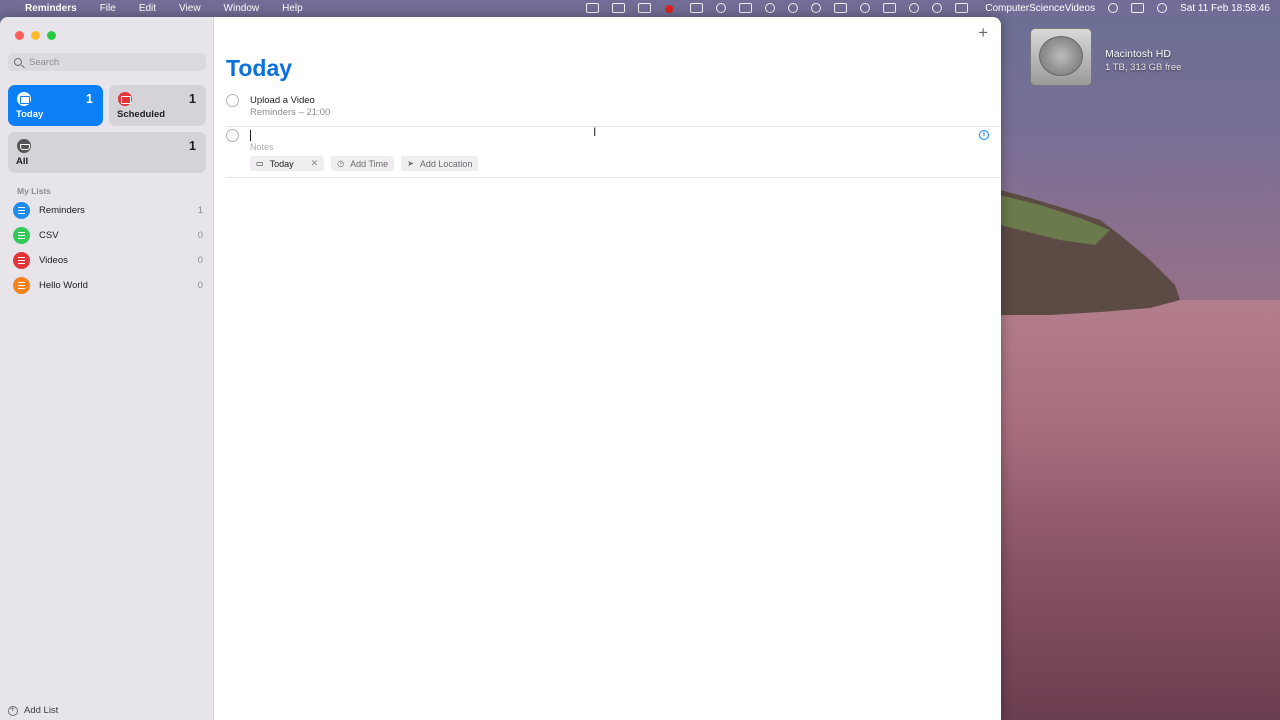 Image resolution: width=1280 pixels, height=720 pixels. I want to click on page-title: Today, so click(259, 68).